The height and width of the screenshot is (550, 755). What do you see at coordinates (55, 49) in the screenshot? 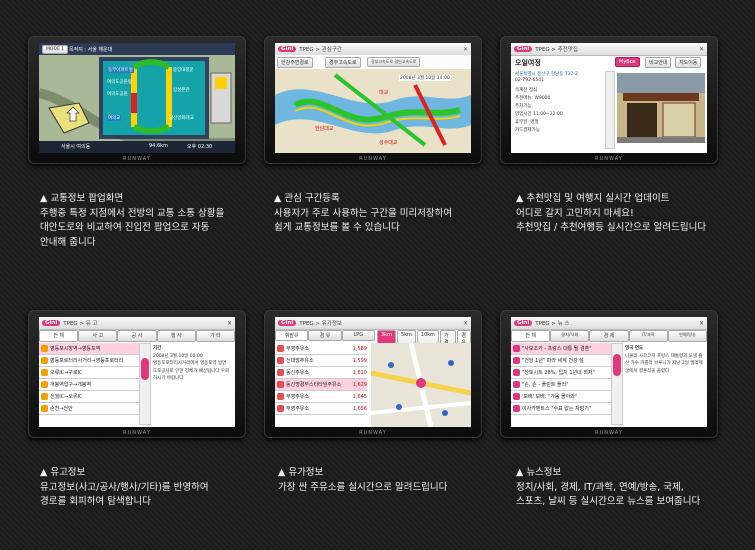
I see `mode-button: MODE 1` at bounding box center [55, 49].